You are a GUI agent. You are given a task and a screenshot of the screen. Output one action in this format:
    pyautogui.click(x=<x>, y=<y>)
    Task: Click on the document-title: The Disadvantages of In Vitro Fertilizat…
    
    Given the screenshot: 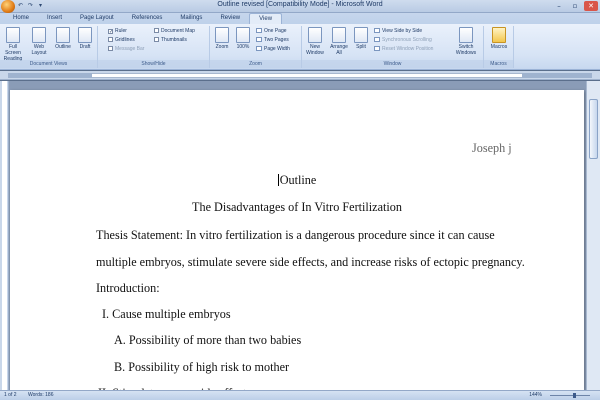 What is the action you would take?
    pyautogui.click(x=297, y=207)
    